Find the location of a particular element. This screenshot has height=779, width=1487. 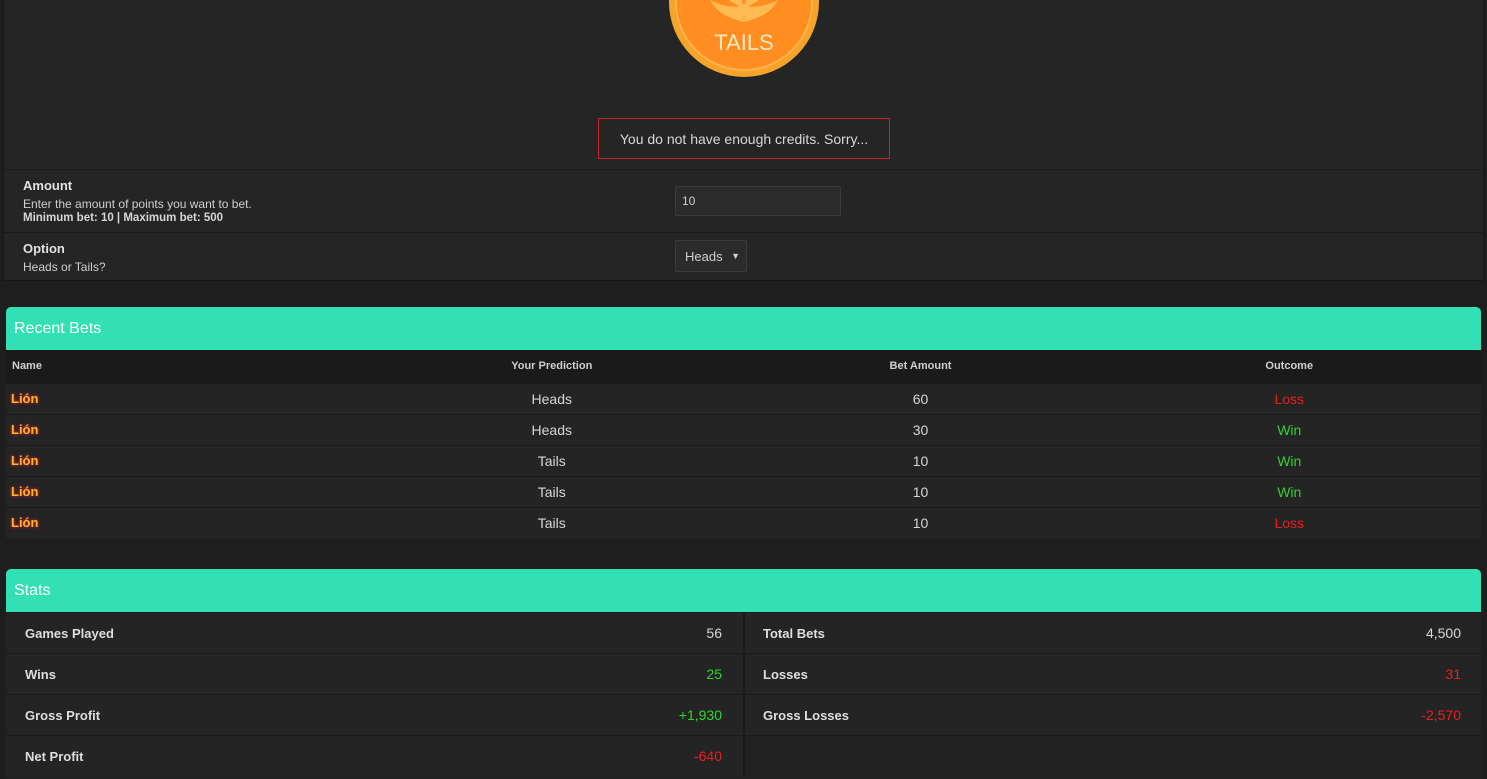

stat-net-profit: Net Profit -640 is located at coordinates (374, 755).